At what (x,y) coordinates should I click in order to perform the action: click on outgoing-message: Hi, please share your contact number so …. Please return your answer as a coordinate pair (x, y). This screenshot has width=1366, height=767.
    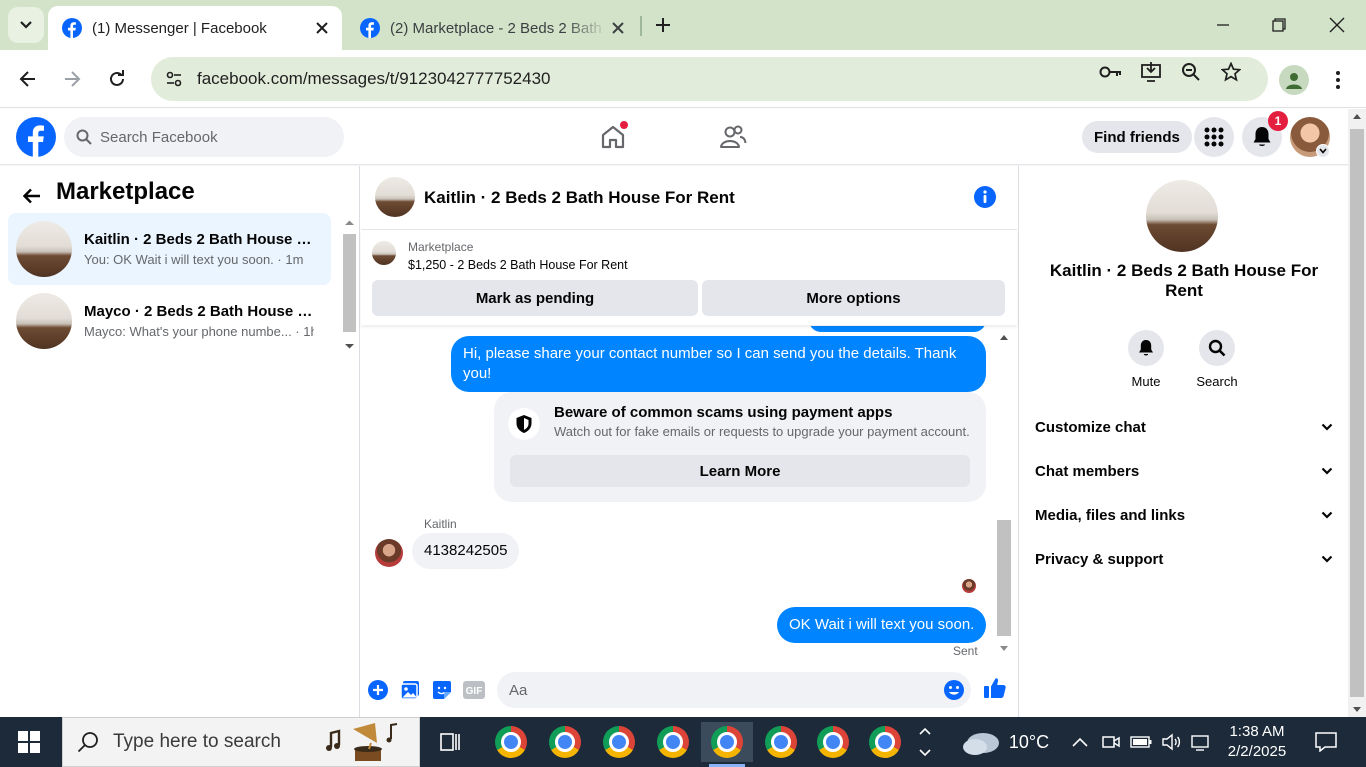
    Looking at the image, I should click on (718, 364).